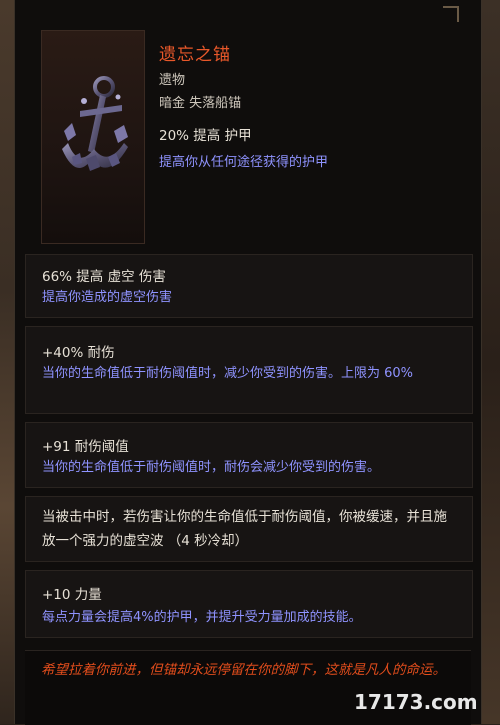 This screenshot has height=725, width=500. I want to click on affix-section: 66% 提高 虚空 伤害 提高你造成的虚空伤害, so click(249, 286).